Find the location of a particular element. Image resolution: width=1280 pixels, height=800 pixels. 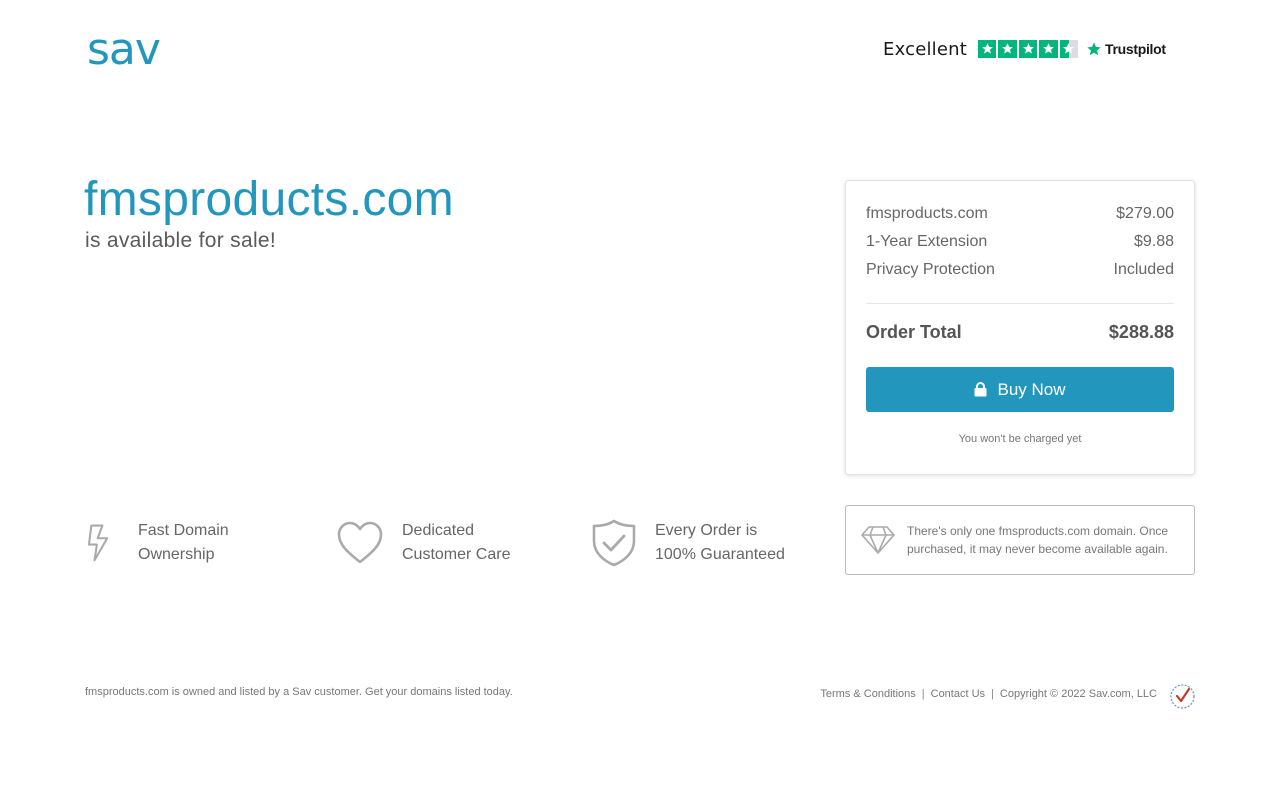

feature-customer-care: Dedicated Customer Care is located at coordinates (423, 543).